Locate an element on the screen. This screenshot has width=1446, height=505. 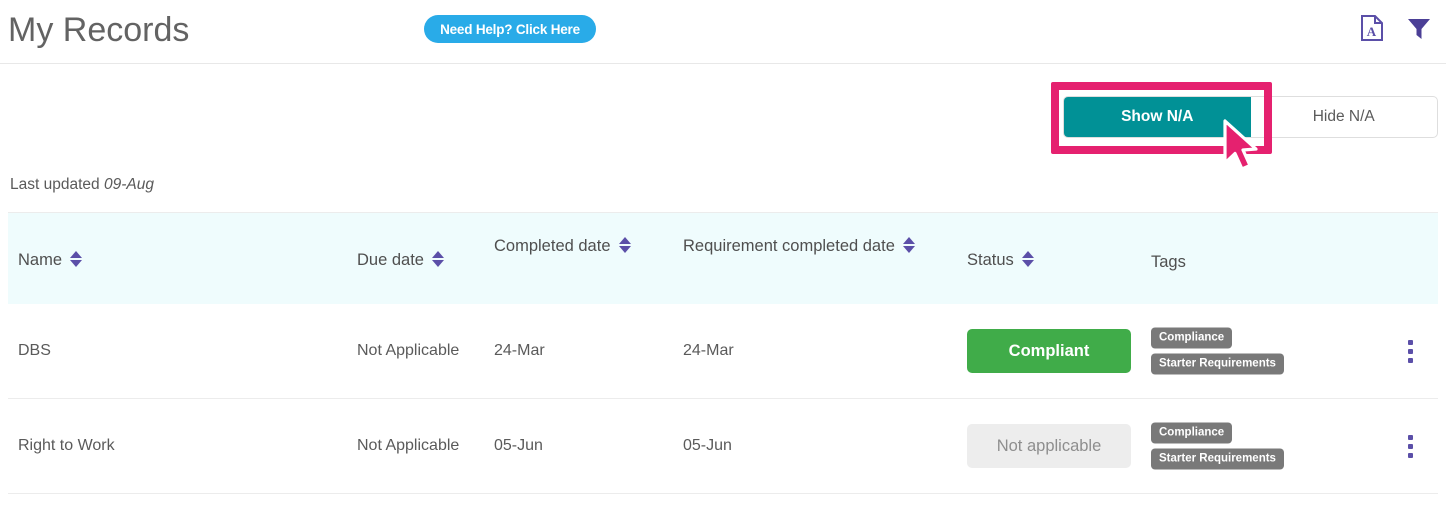
filter-funnel-icon is located at coordinates (1419, 28).